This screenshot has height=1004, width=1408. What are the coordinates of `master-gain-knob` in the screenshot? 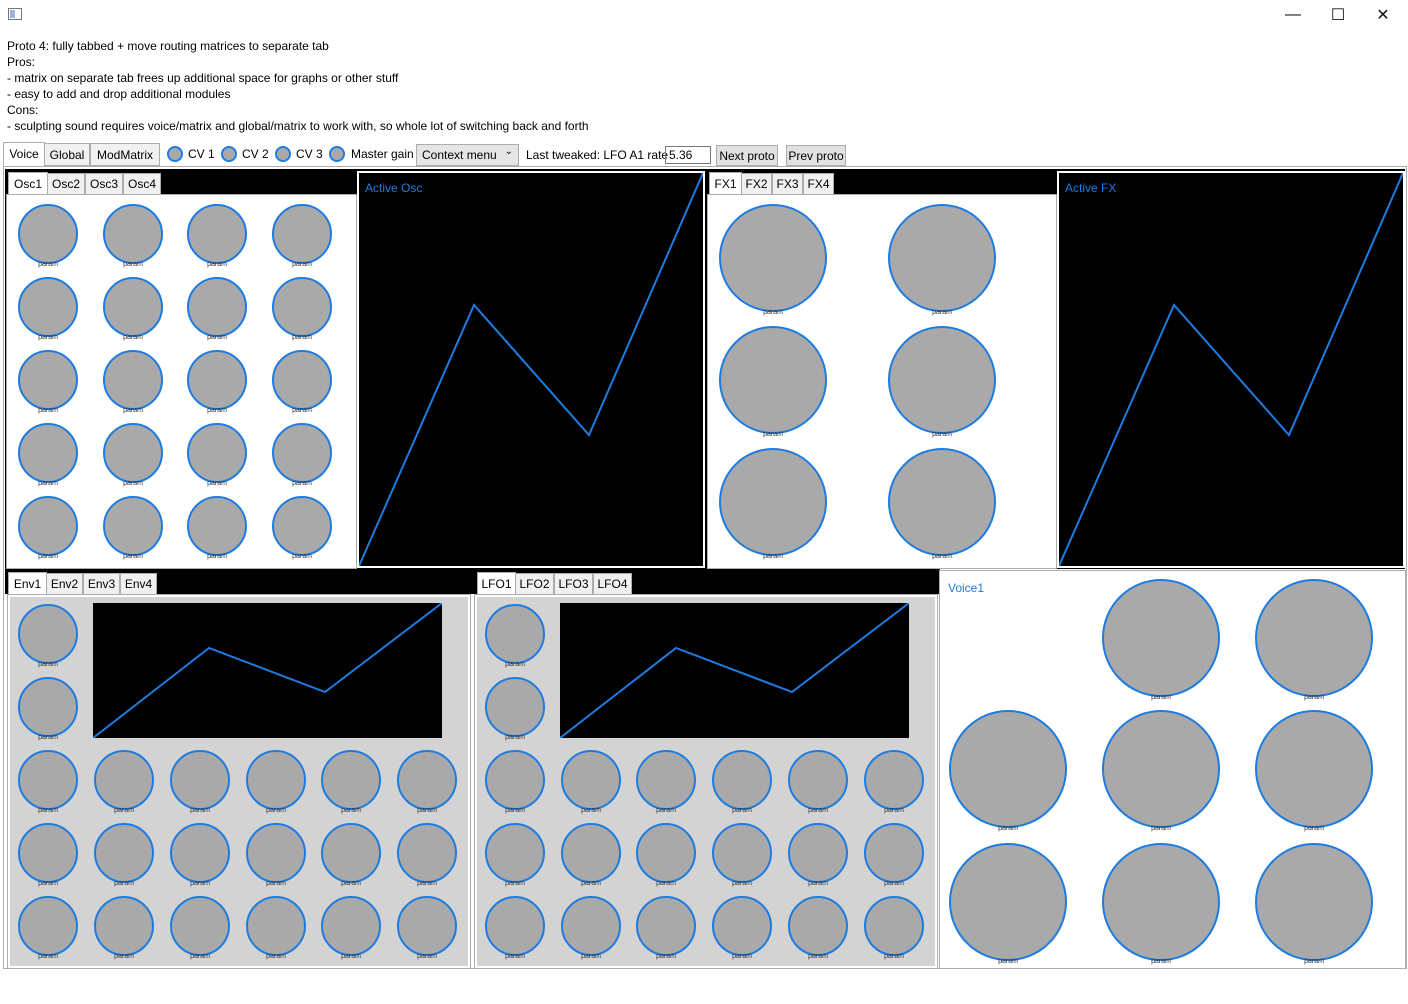 It's located at (337, 154).